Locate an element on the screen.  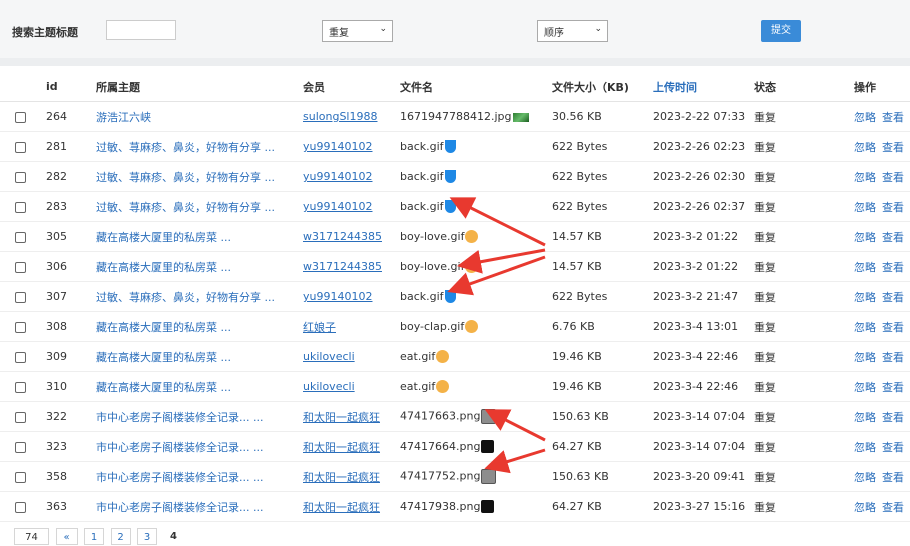
row-topic-link: 游浩江六峡 is located at coordinates (123, 117).